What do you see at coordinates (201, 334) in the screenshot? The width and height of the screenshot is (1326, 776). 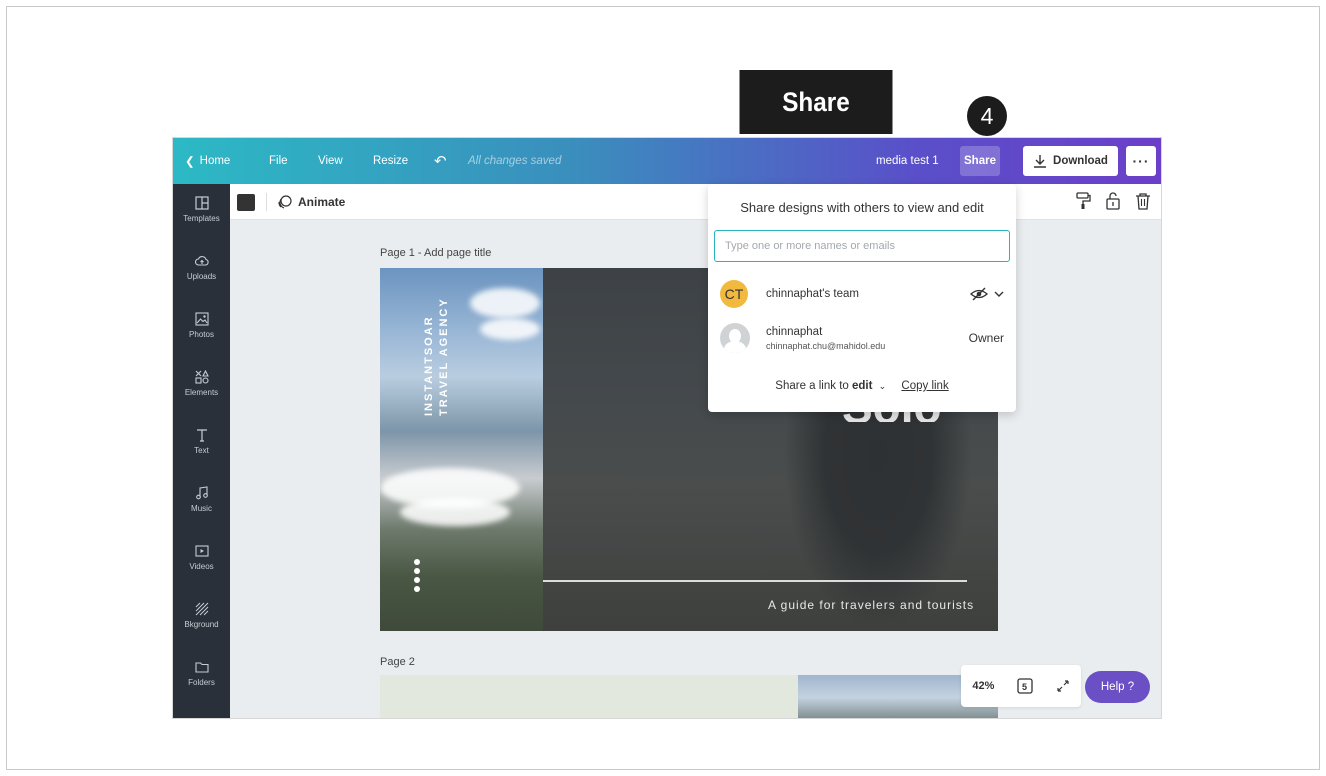 I see `sidebar-item-label: Photos` at bounding box center [201, 334].